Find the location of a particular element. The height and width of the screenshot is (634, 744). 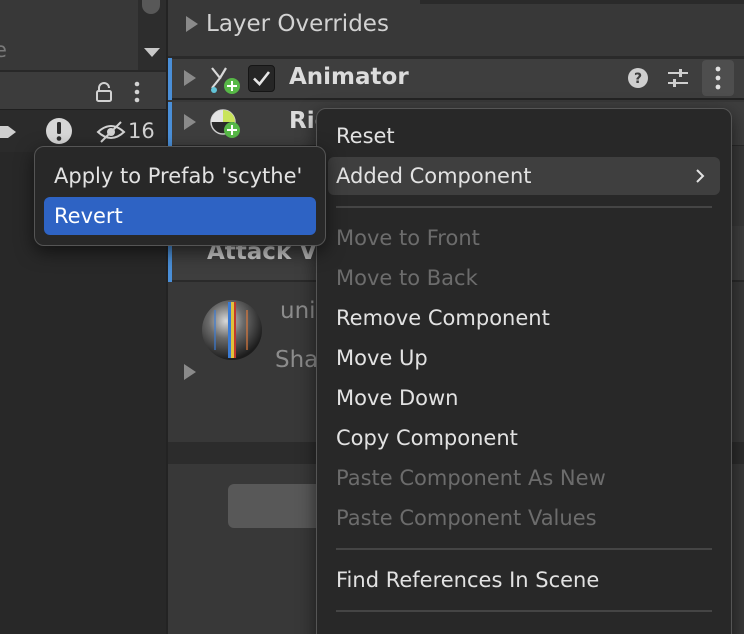

tag-icon is located at coordinates (9, 132).